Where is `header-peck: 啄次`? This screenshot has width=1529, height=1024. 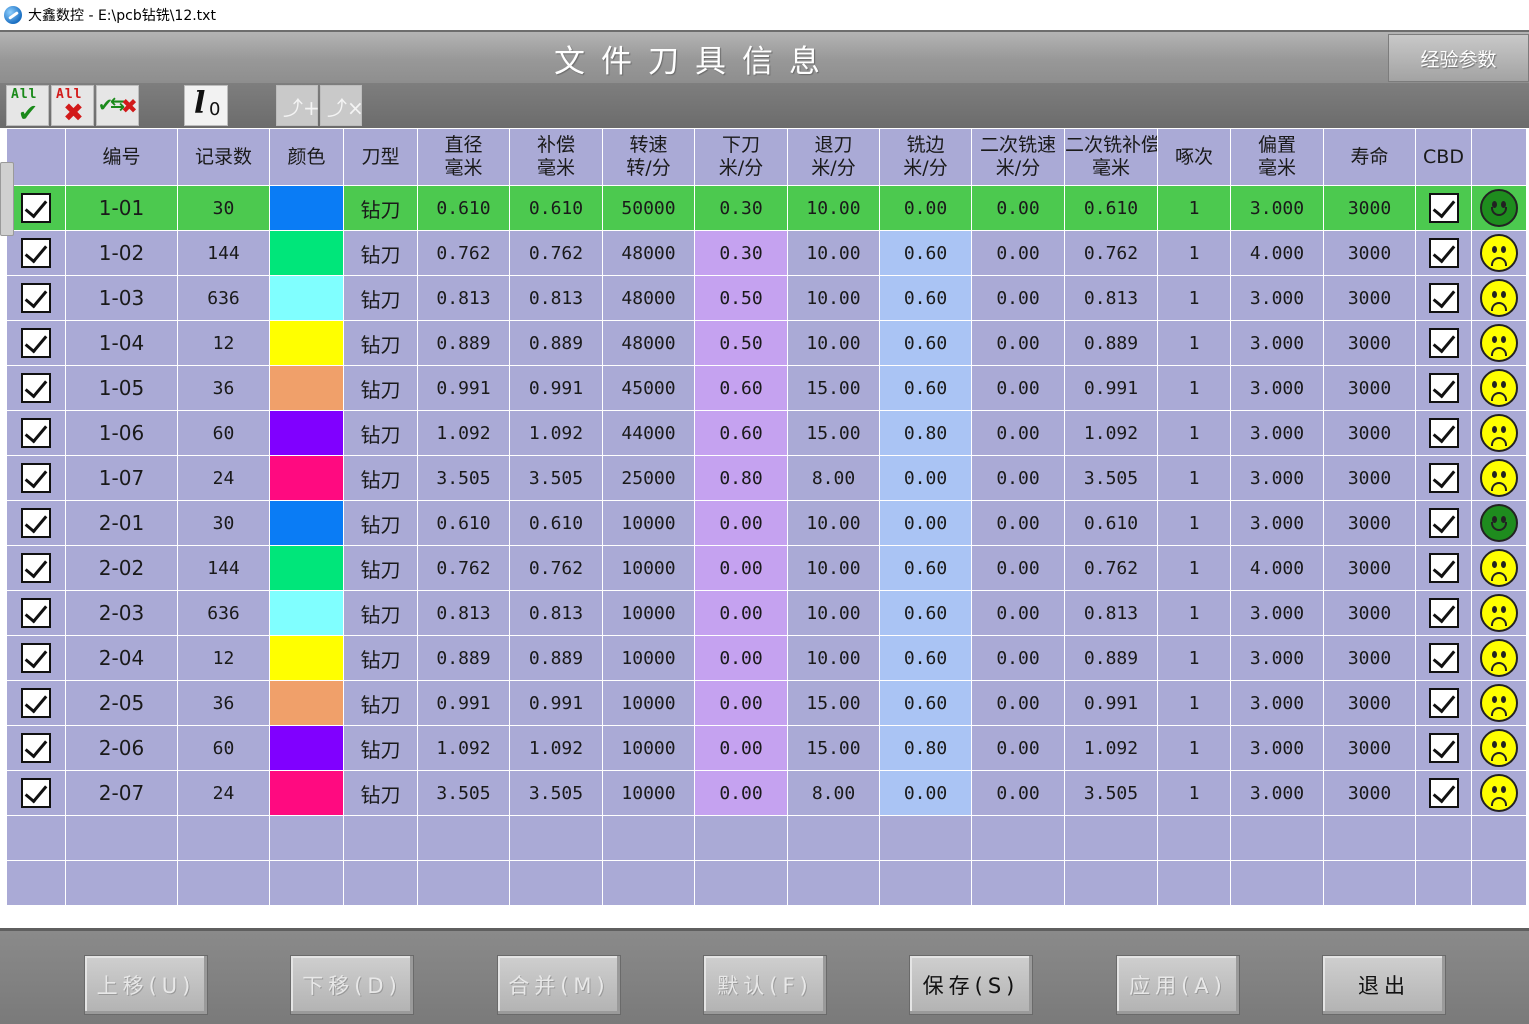 header-peck: 啄次 is located at coordinates (1194, 157).